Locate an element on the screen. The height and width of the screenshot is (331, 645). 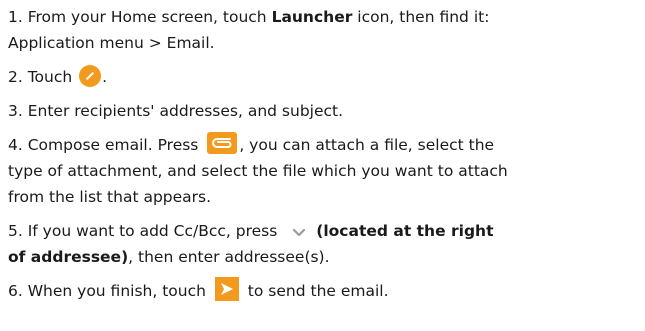
chevron-down-icon is located at coordinates (299, 229).